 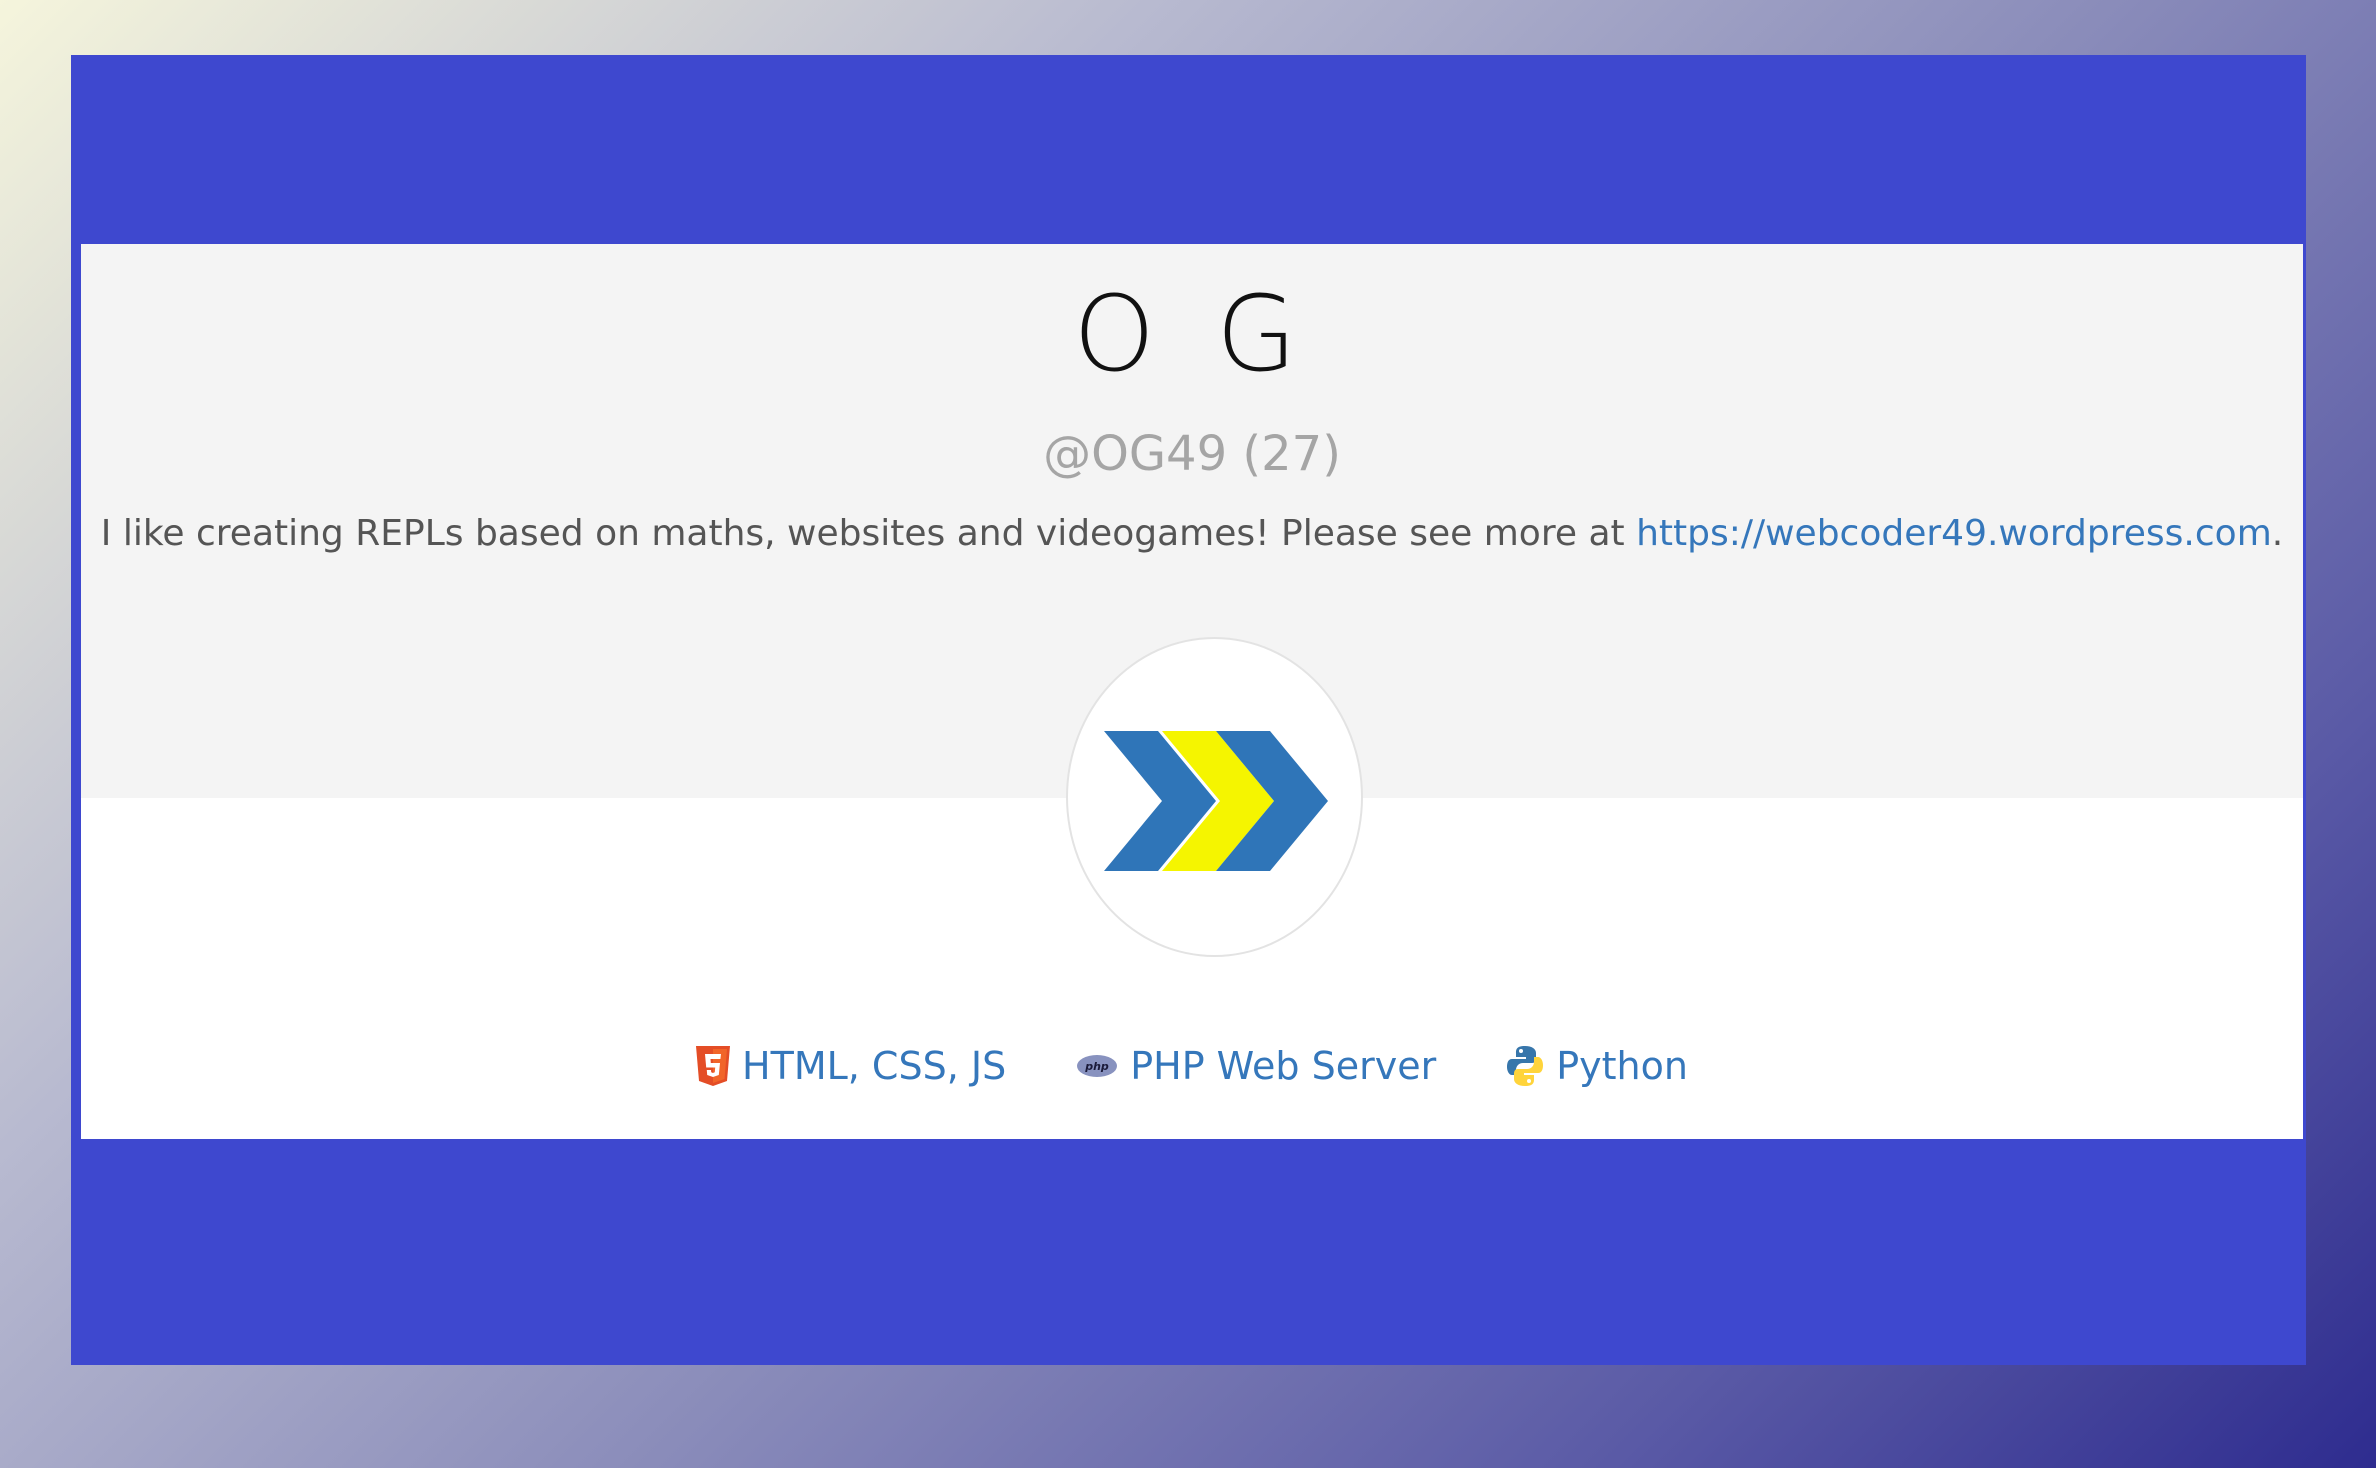 I want to click on language-list: HTML, CSS, JS php PHP Web Server Python, so click(x=1192, y=1066).